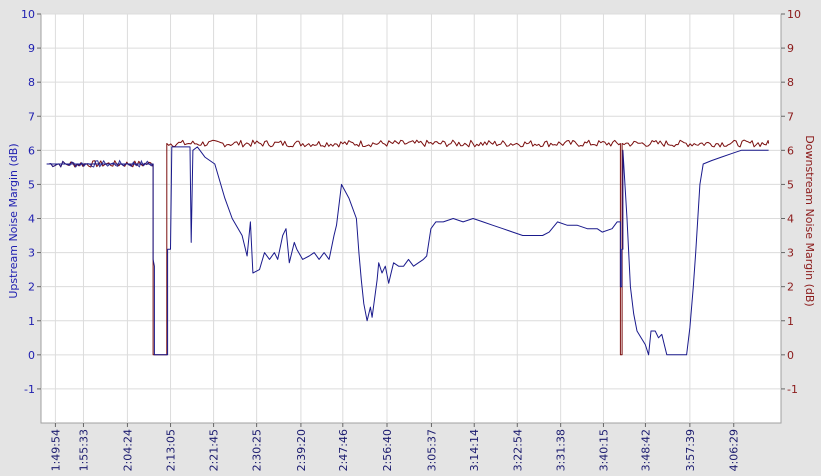 The image size is (821, 476). What do you see at coordinates (171, 450) in the screenshot?
I see `x-tick-label: 12:13:05` at bounding box center [171, 450].